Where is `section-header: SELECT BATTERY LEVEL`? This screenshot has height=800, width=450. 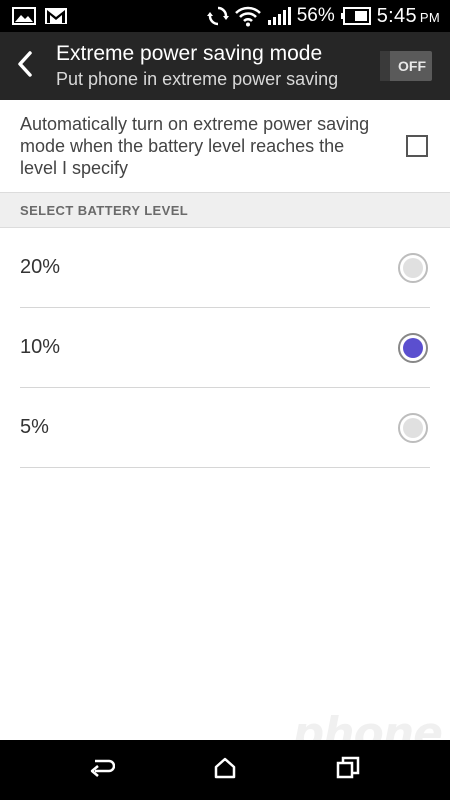 section-header: SELECT BATTERY LEVEL is located at coordinates (225, 210).